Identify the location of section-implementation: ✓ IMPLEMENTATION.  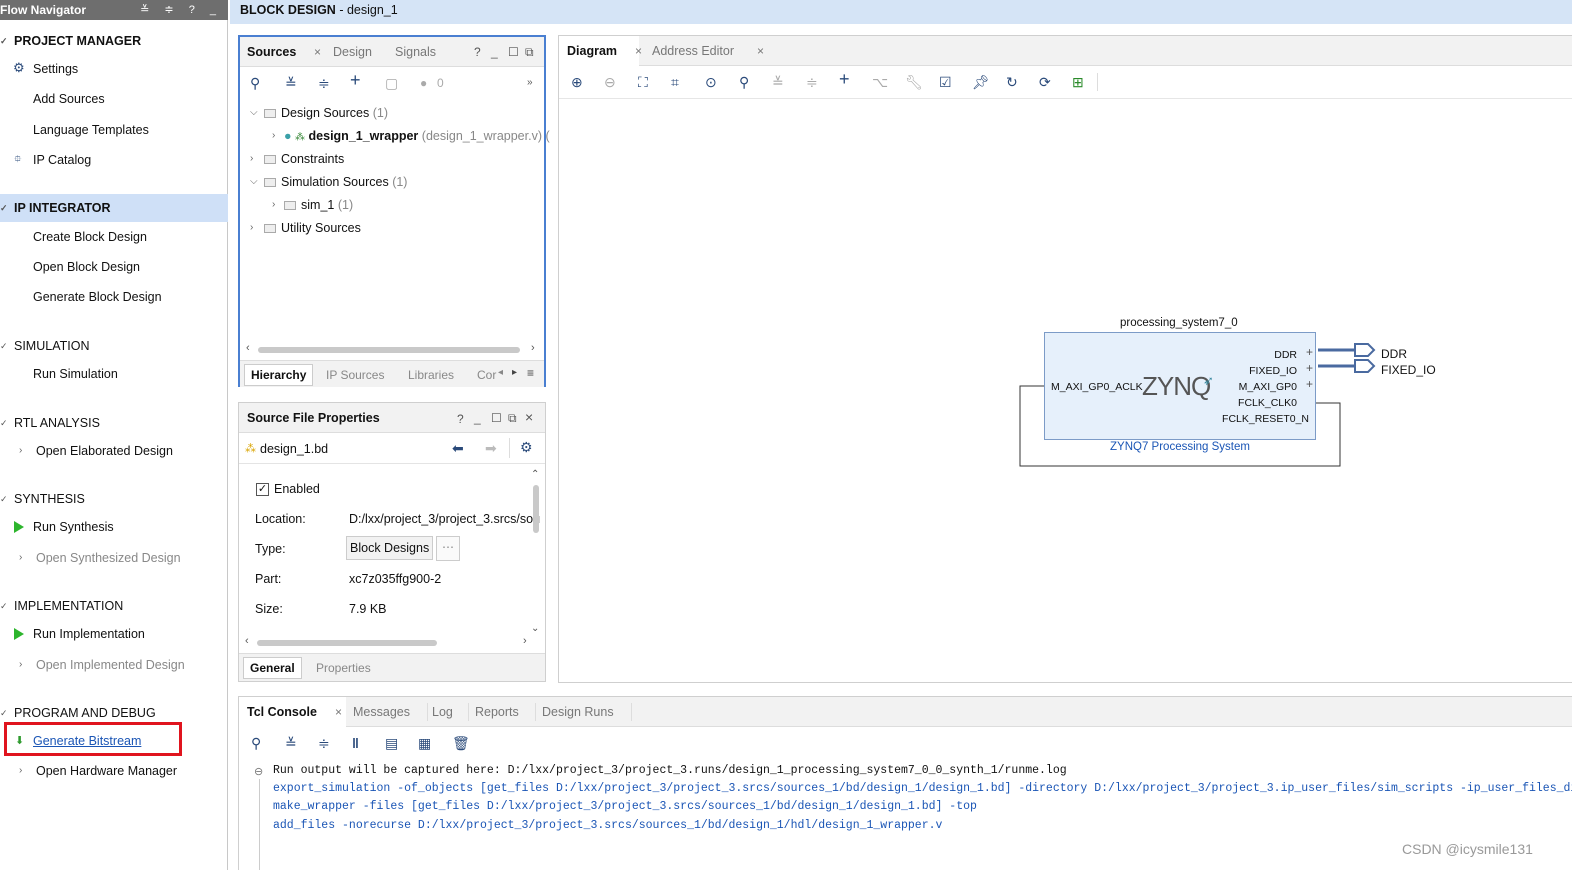
(114, 606).